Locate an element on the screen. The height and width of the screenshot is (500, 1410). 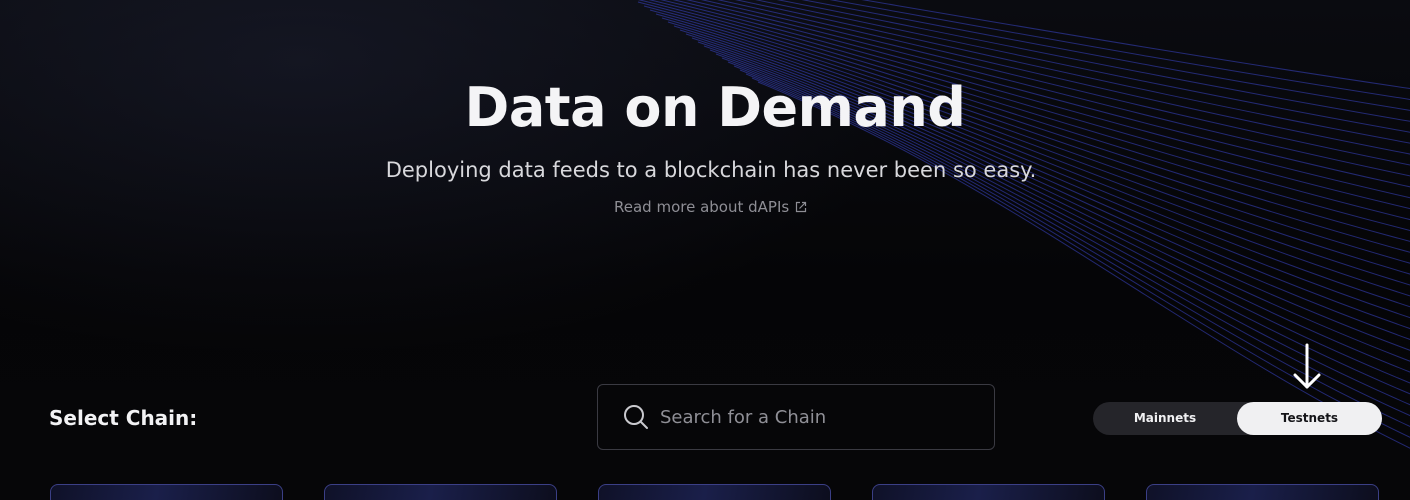
arrow-down-icon is located at coordinates (1307, 366).